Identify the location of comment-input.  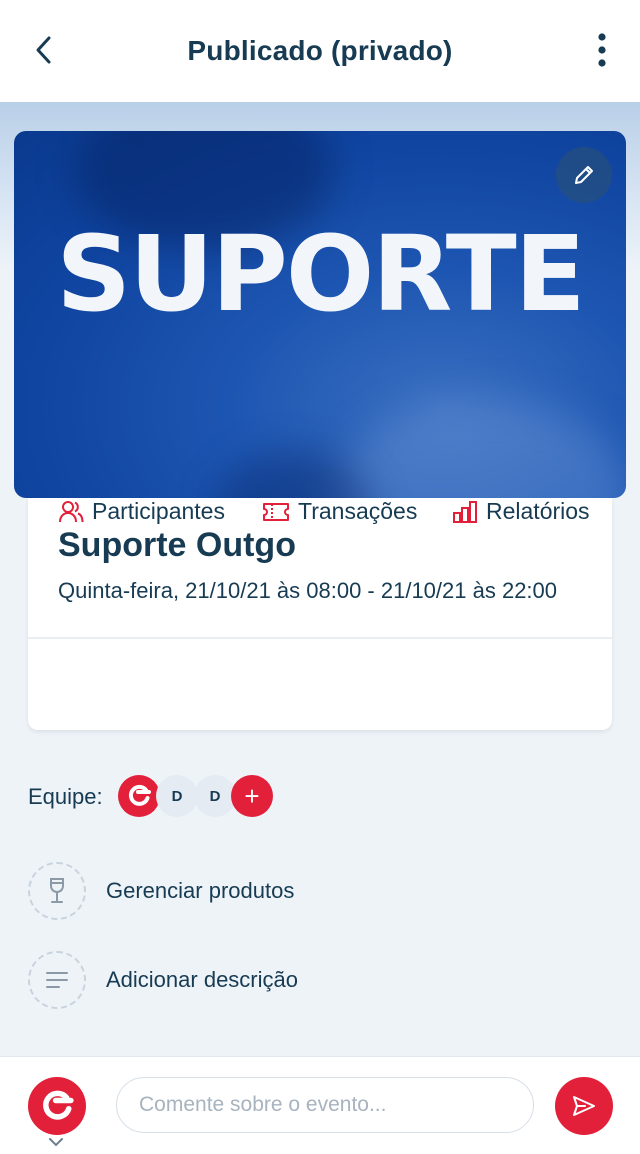
(325, 1105).